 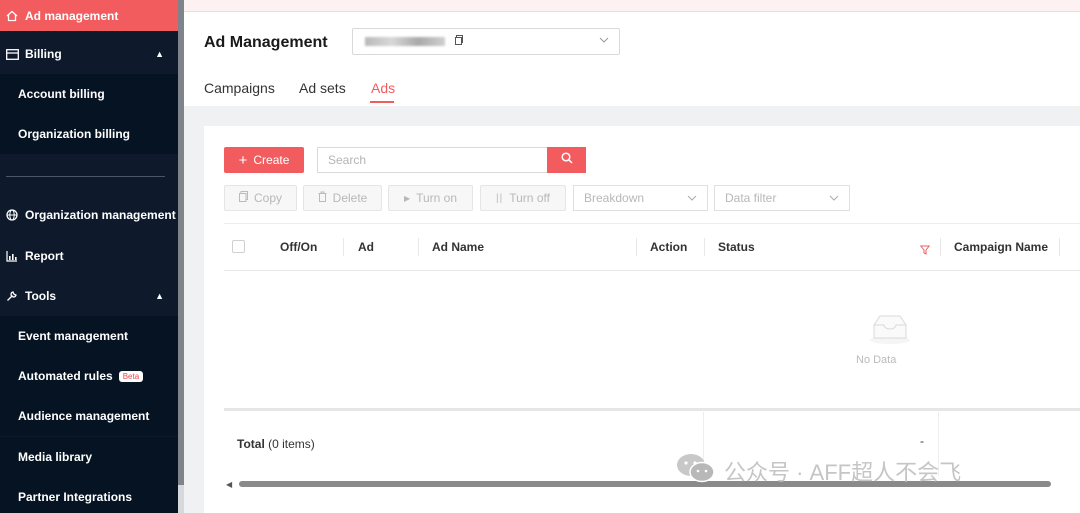 I want to click on trash-icon, so click(x=322, y=198).